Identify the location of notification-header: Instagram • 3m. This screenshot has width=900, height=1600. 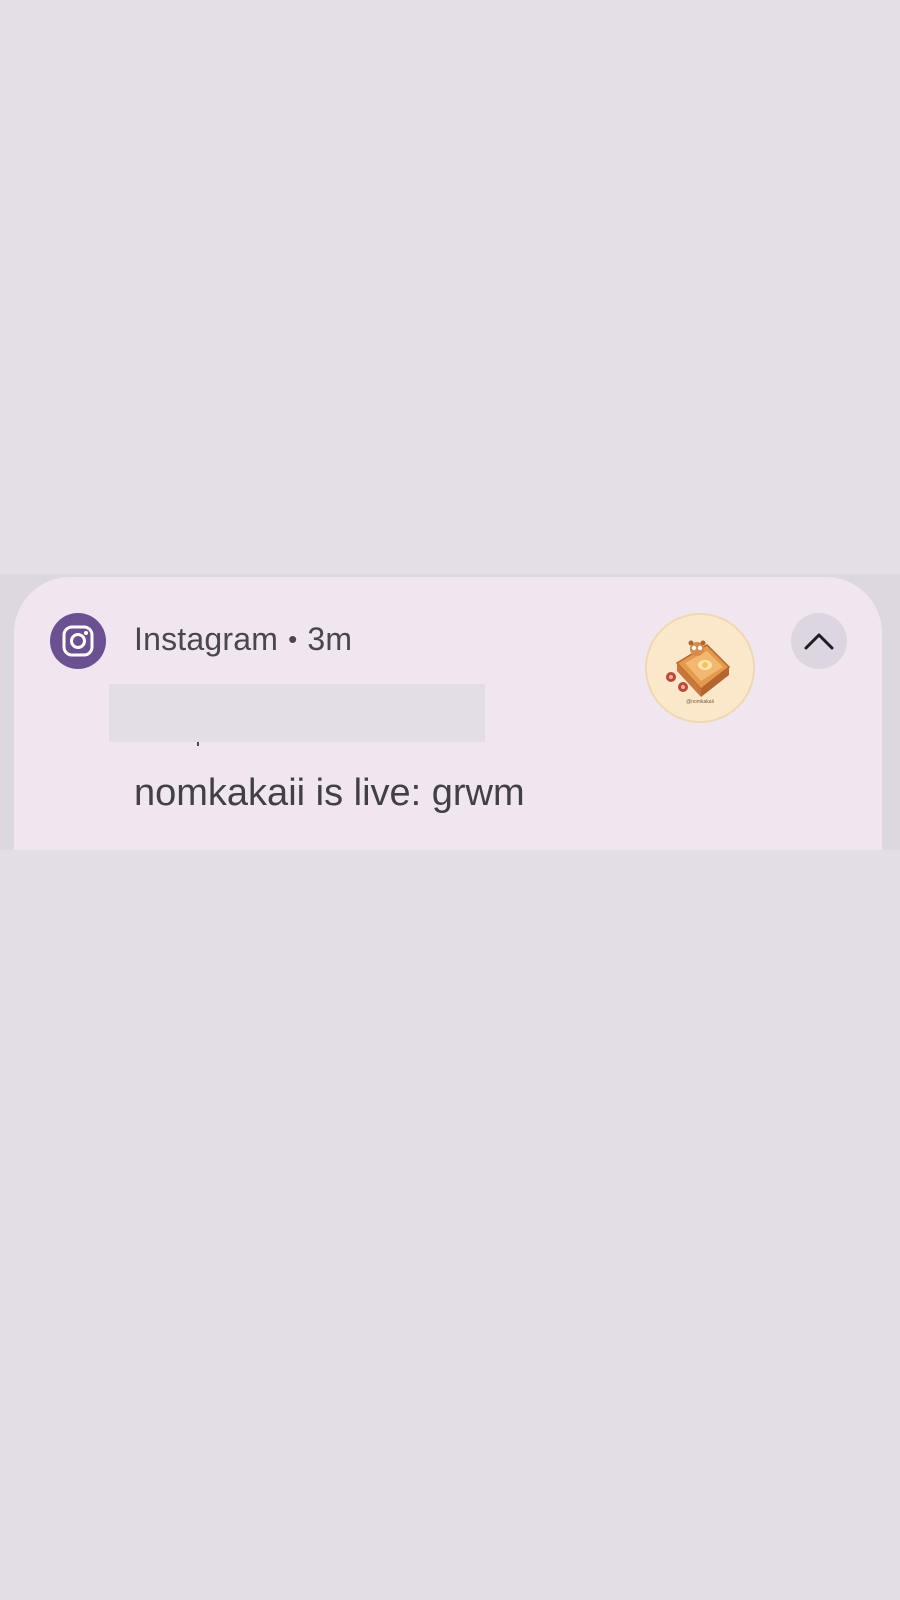
(243, 639).